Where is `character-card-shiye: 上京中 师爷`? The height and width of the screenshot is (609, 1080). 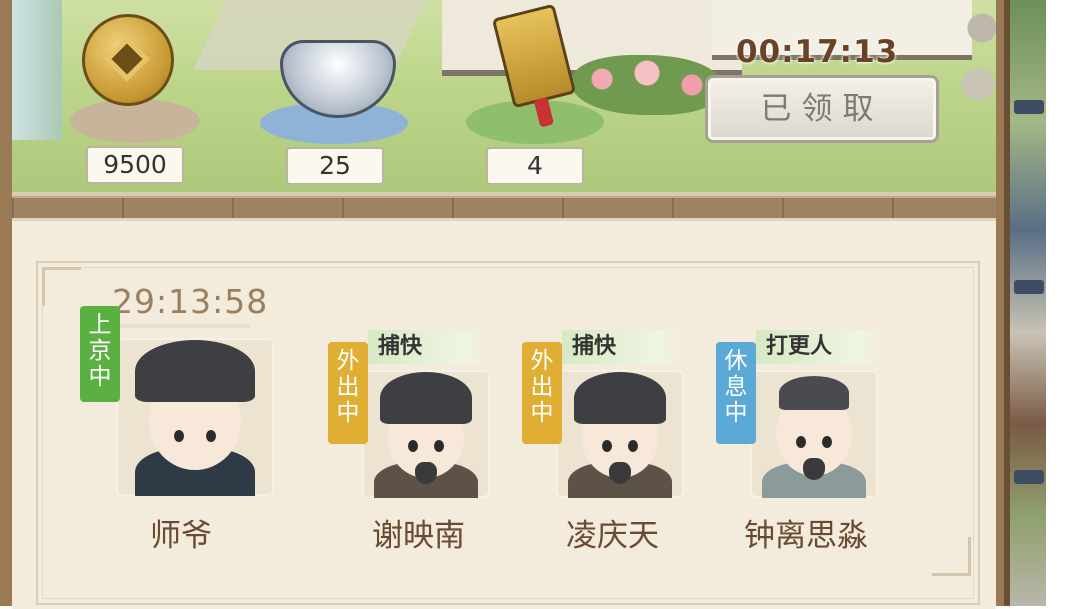 character-card-shiye: 上京中 师爷 is located at coordinates (181, 430).